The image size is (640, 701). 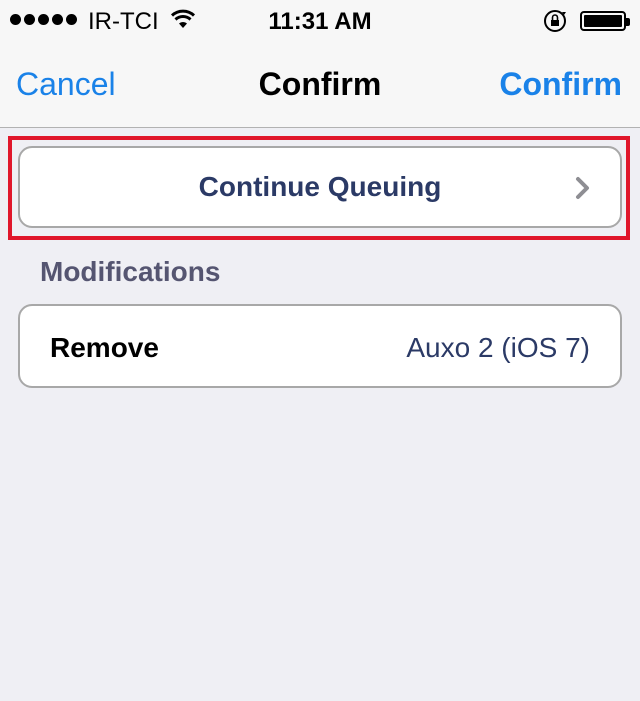 I want to click on battery-icon, so click(x=605, y=21).